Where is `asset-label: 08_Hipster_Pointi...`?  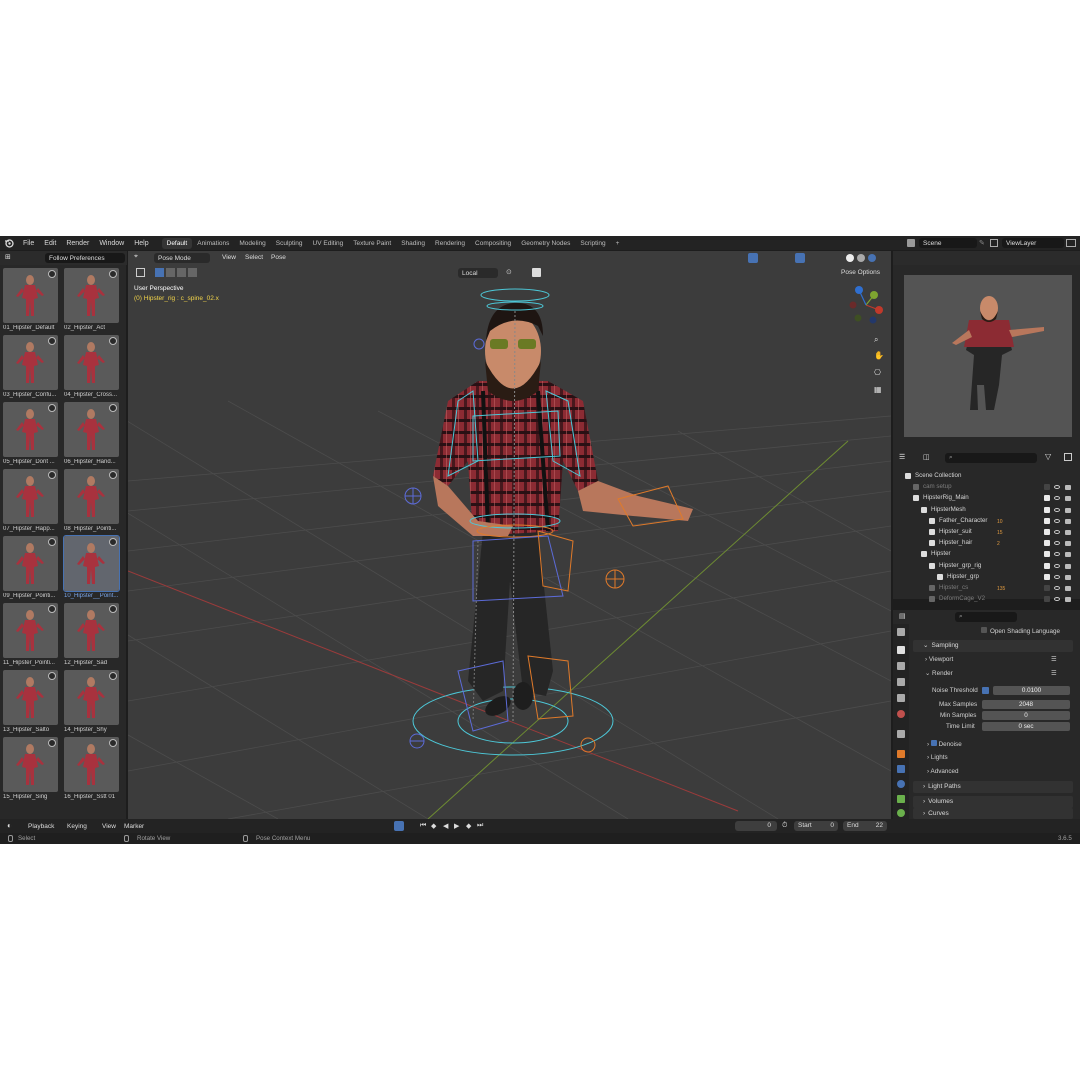 asset-label: 08_Hipster_Pointi... is located at coordinates (94, 529).